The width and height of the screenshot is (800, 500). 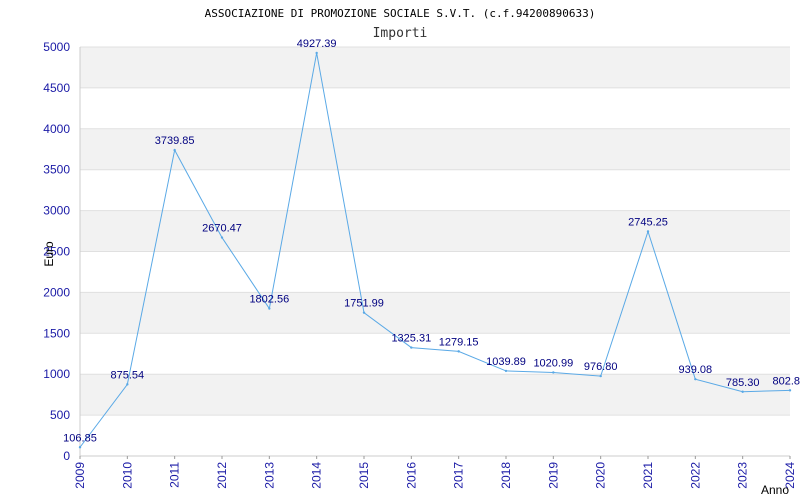 I want to click on data-label: 2670.47, so click(x=222, y=229).